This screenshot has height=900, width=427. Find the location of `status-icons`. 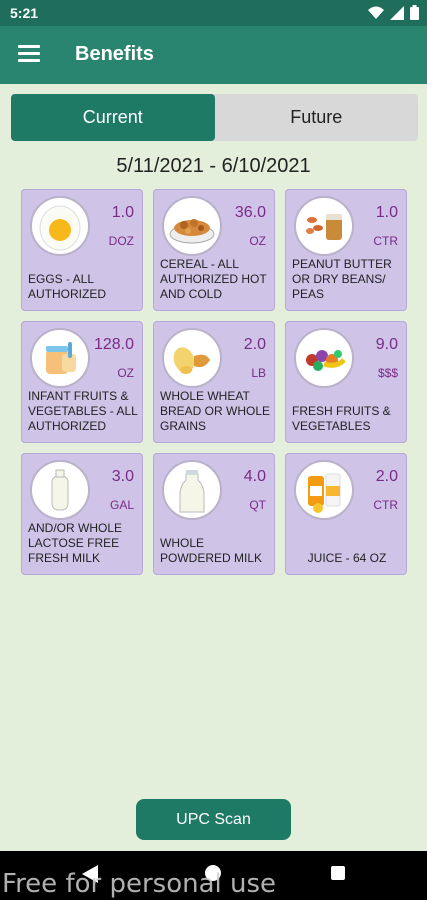

status-icons is located at coordinates (393, 12).